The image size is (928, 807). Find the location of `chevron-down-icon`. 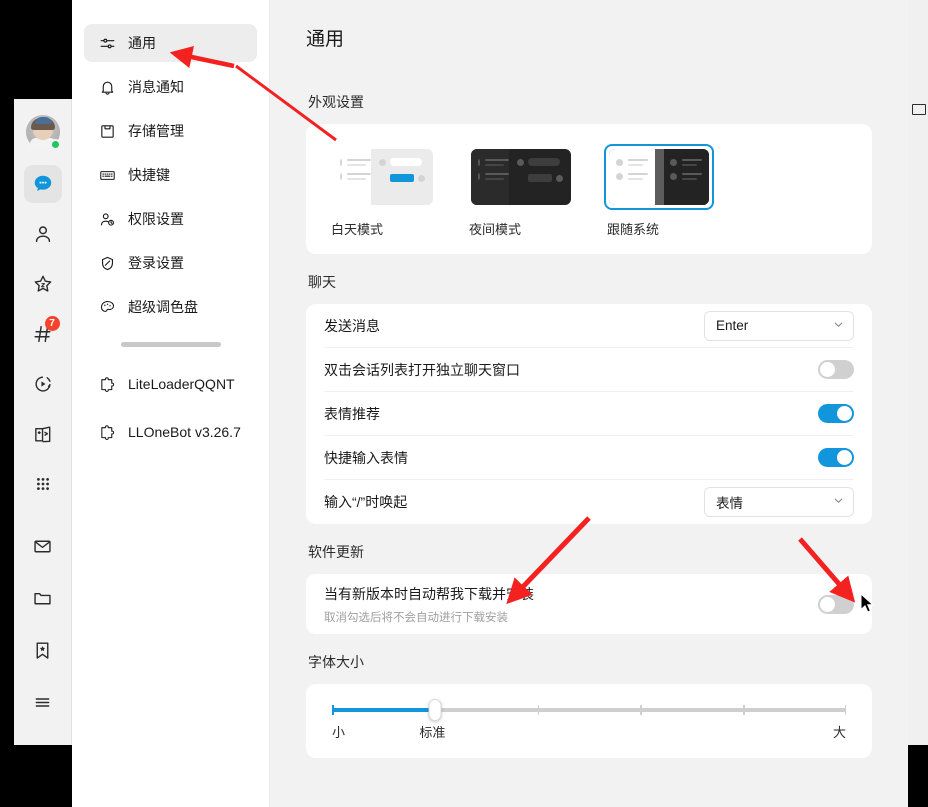

chevron-down-icon is located at coordinates (838, 502).